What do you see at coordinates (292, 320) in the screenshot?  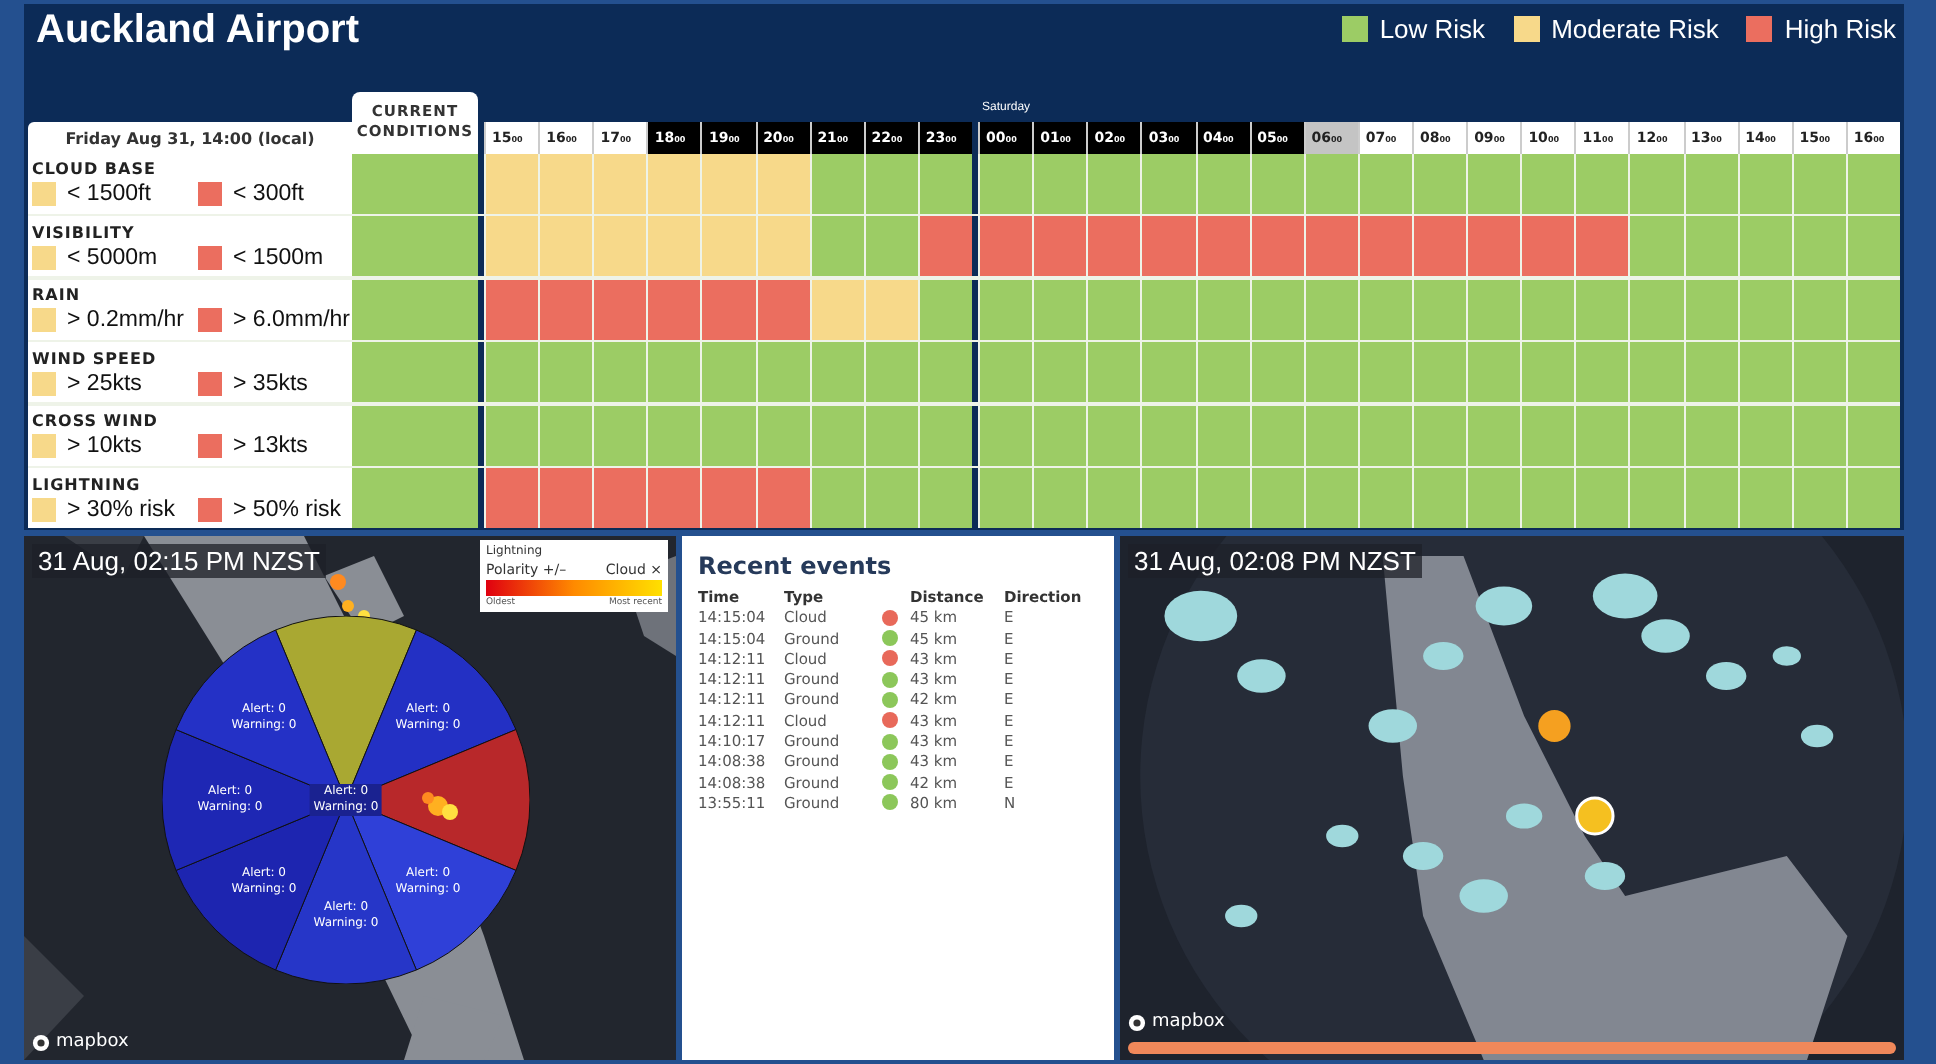 I see `threshold-label: > 6.0mm/hr` at bounding box center [292, 320].